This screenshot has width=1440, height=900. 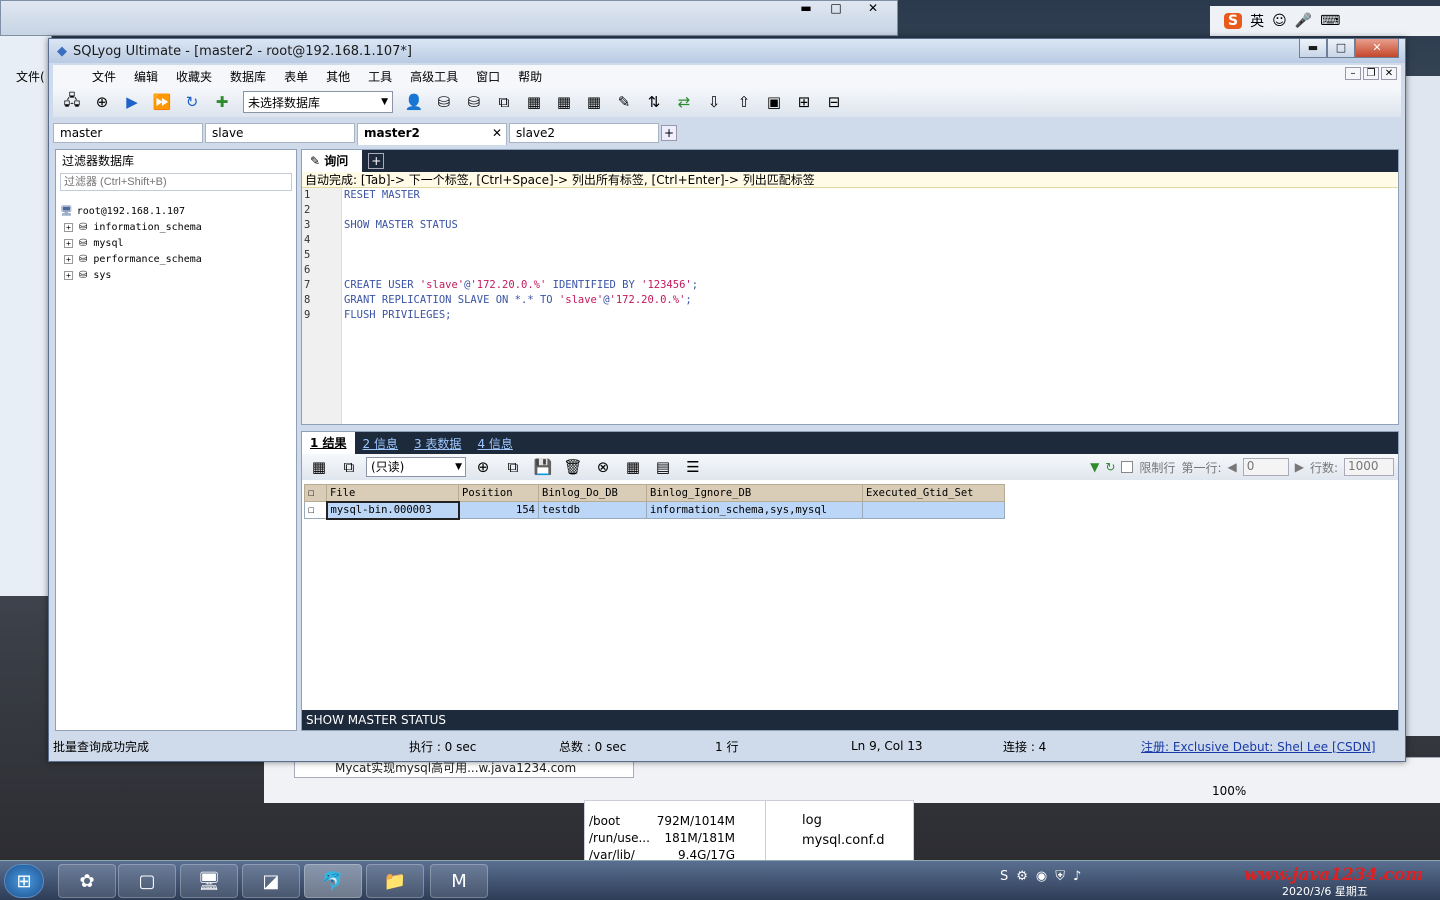 I want to click on tab-master2: master2 ✕, so click(x=432, y=134).